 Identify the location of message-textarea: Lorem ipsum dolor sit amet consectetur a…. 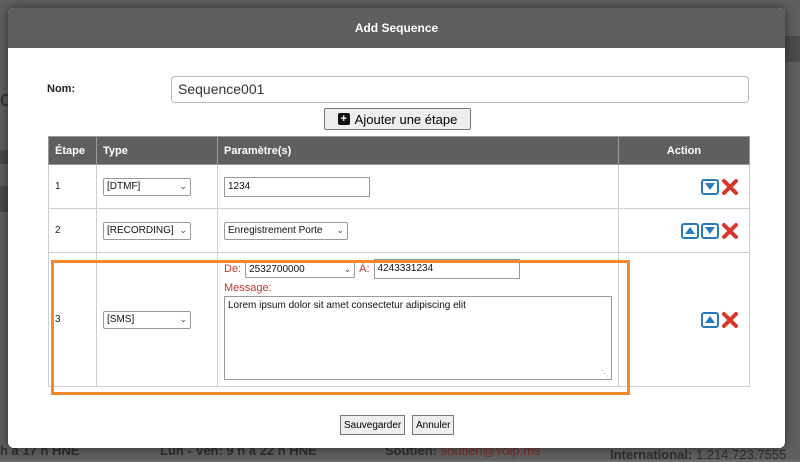
(418, 338).